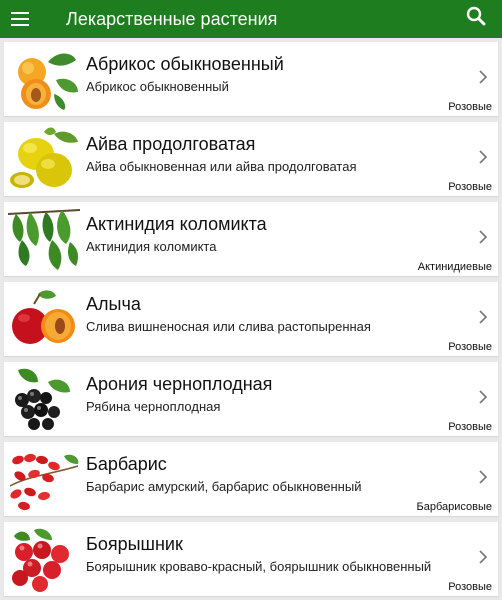 The width and height of the screenshot is (502, 600). What do you see at coordinates (20, 19) in the screenshot?
I see `hamburger-menu-icon` at bounding box center [20, 19].